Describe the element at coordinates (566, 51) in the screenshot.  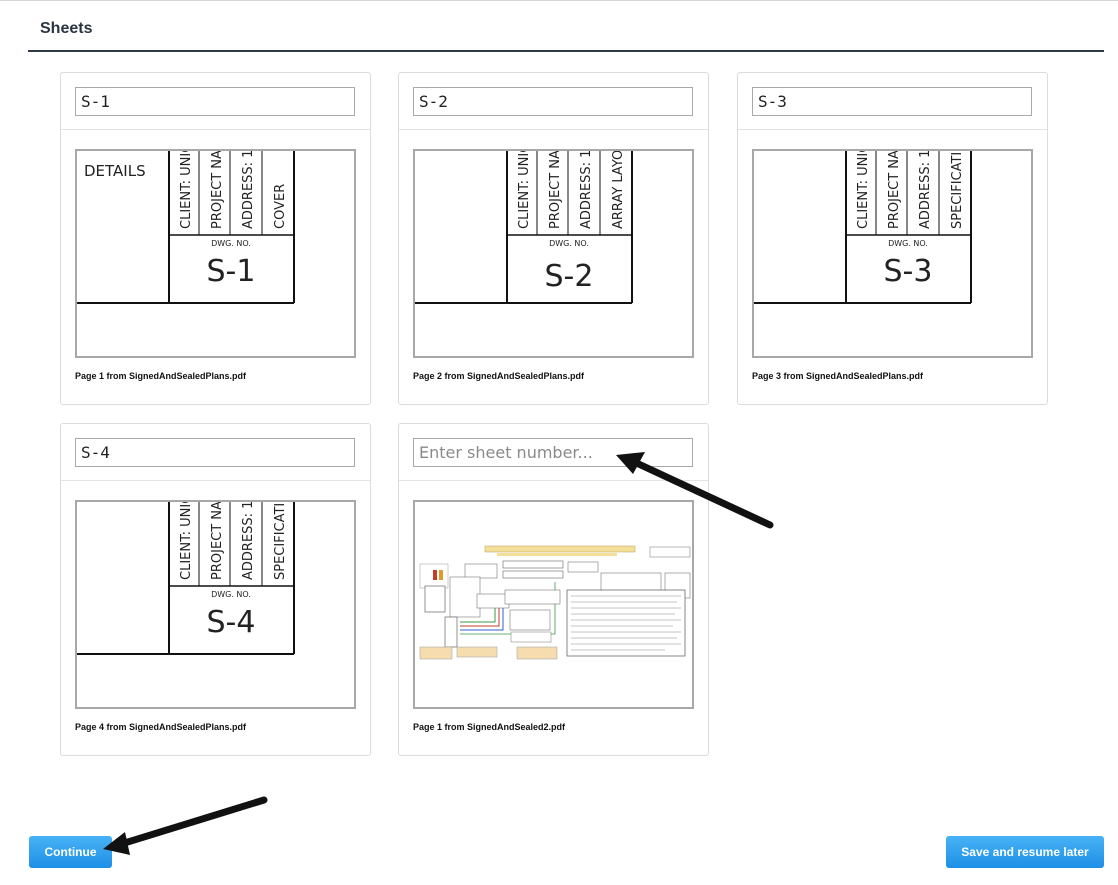
I see `title-divider` at that location.